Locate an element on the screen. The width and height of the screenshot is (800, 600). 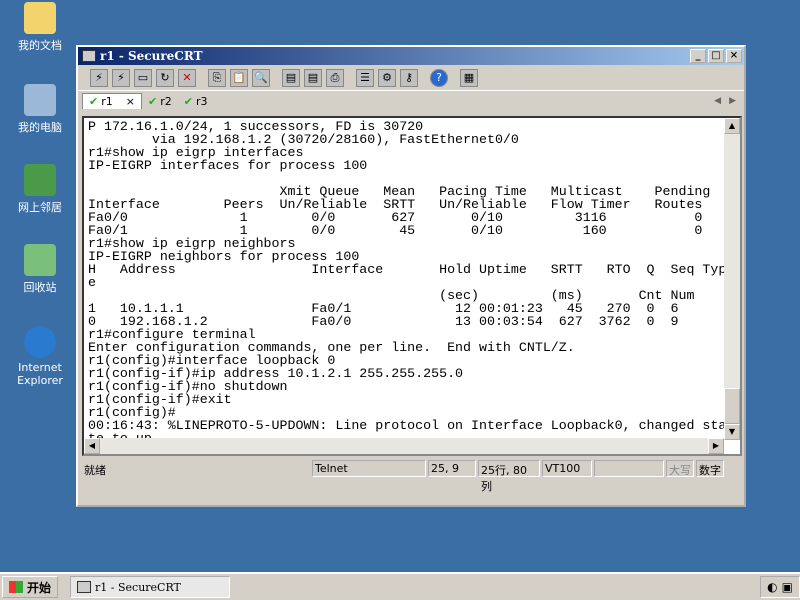
desktop-icon-my-documents: 我的文档 is located at coordinates (40, 27).